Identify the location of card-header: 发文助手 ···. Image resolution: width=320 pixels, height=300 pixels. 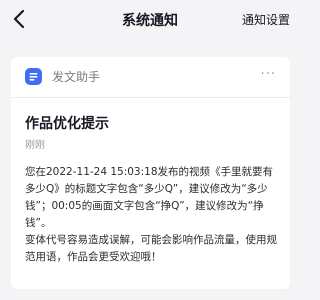
(150, 77).